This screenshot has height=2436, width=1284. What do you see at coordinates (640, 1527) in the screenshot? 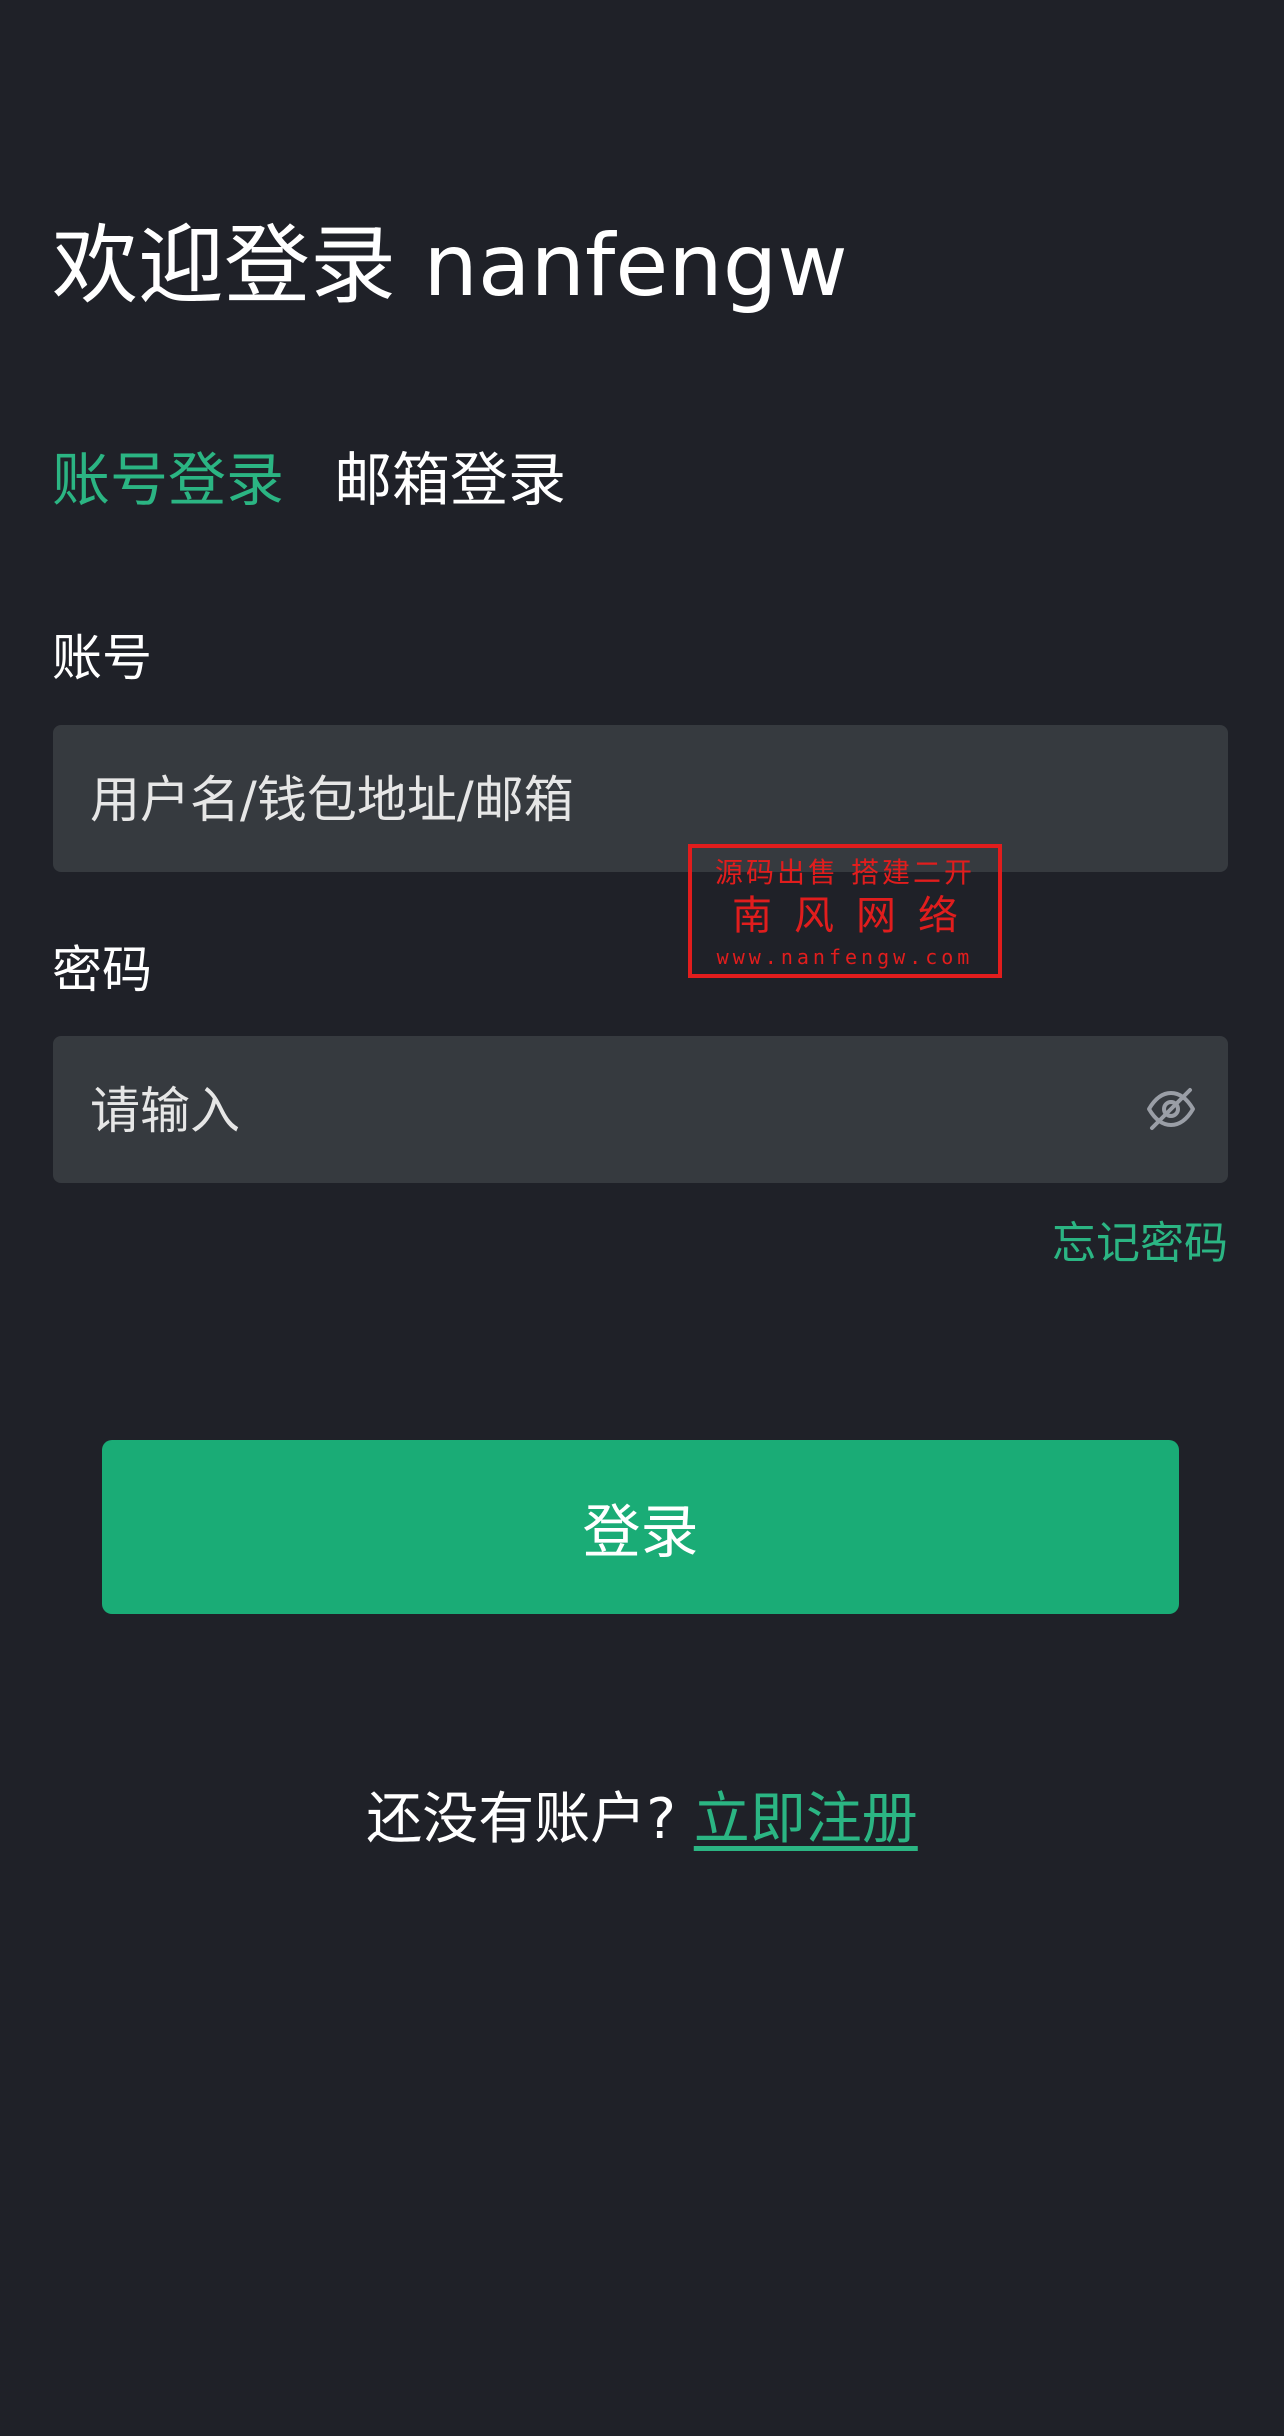
I see `login-button: 登录` at bounding box center [640, 1527].